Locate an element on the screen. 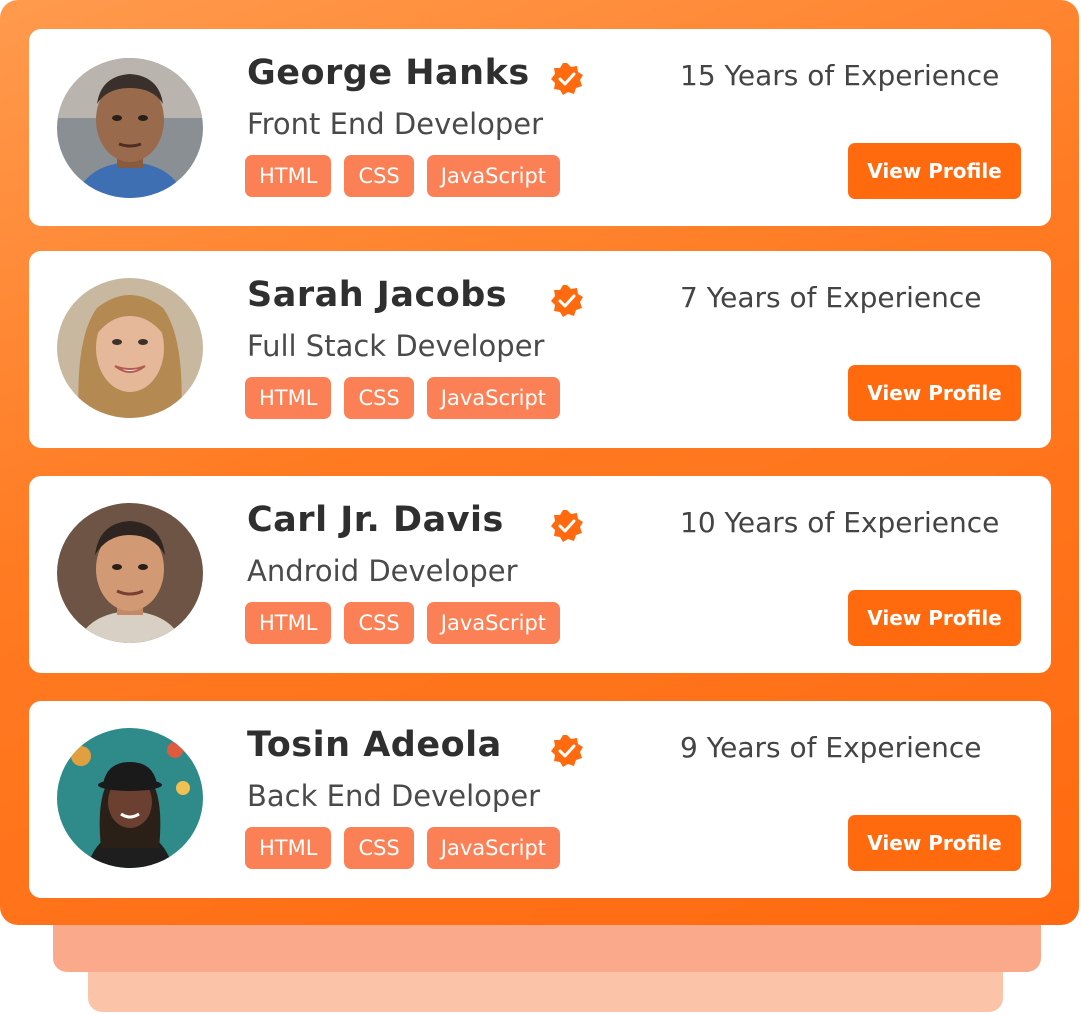  developer-role: Front End Developer is located at coordinates (395, 124).